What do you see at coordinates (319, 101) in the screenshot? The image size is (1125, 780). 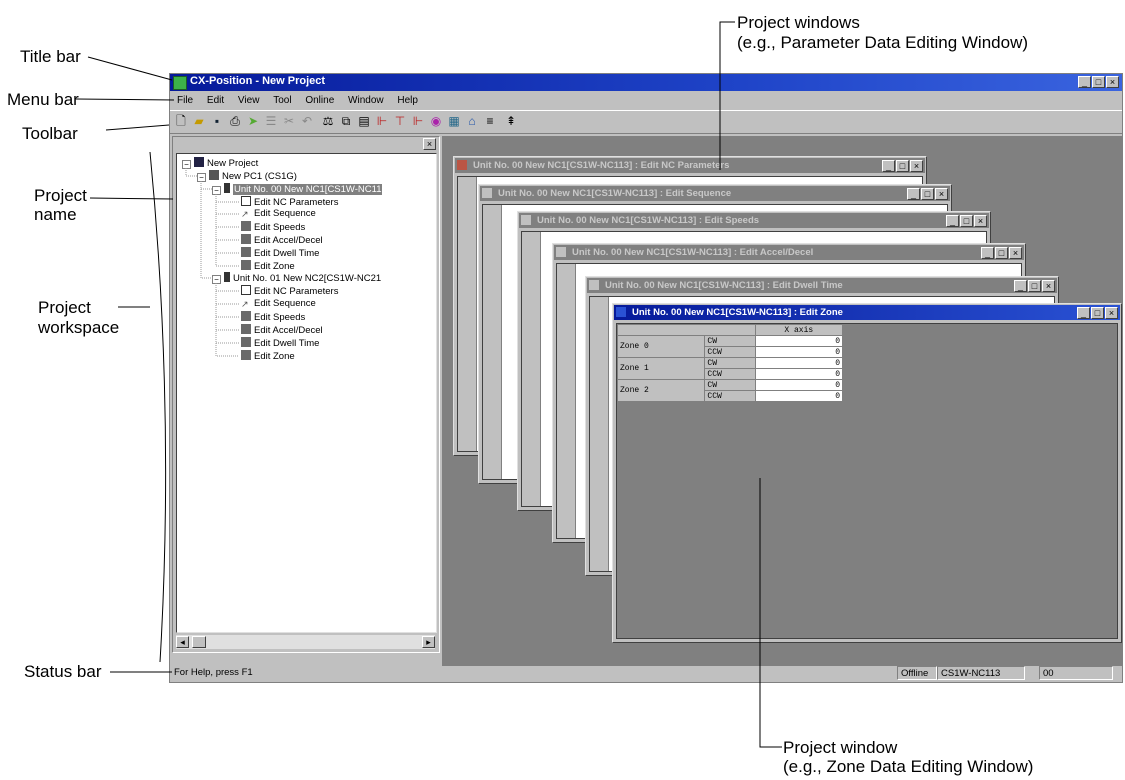 I see `menu-online: Online` at bounding box center [319, 101].